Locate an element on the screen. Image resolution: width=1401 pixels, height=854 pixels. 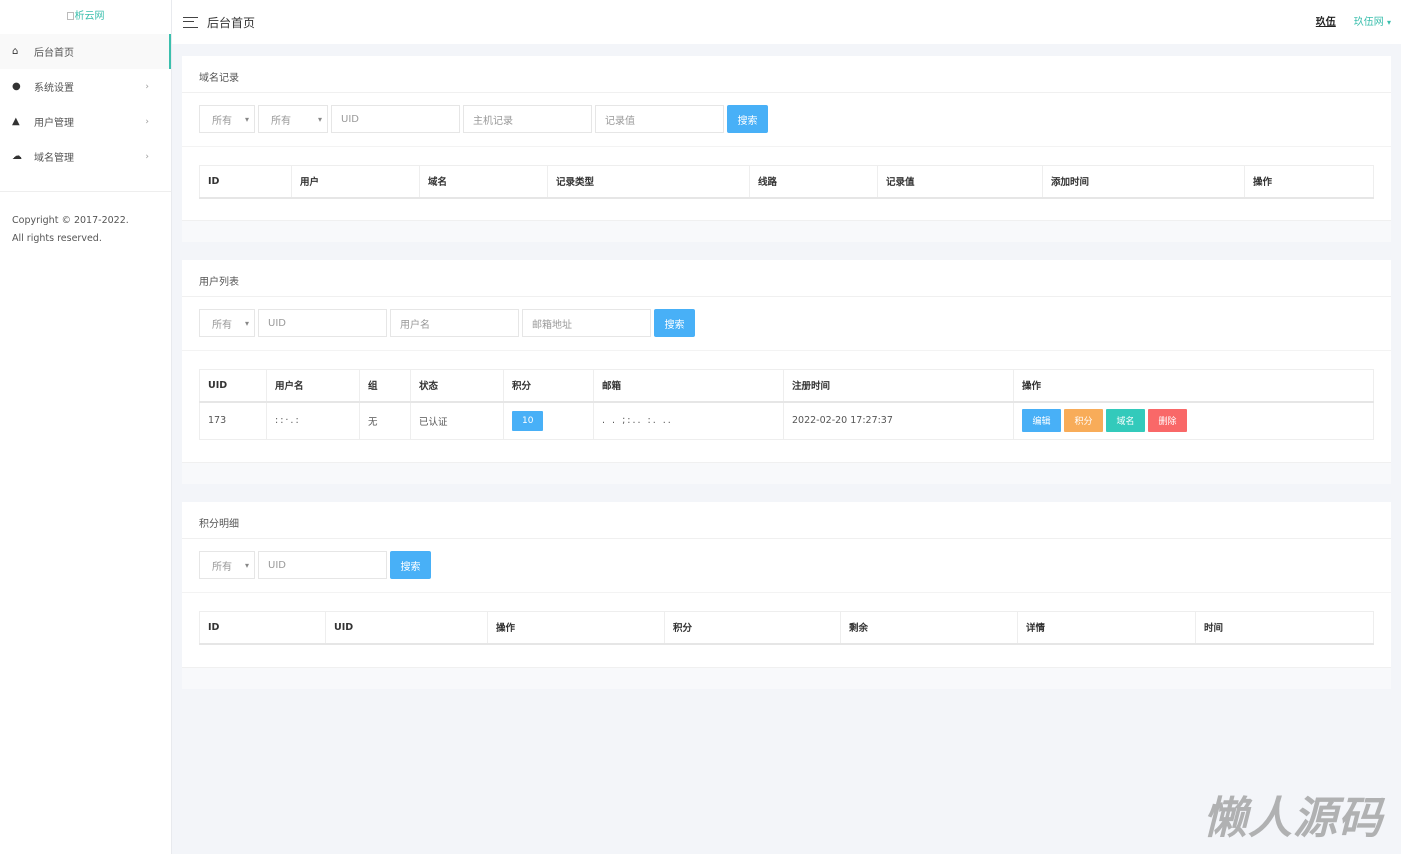
actions-cell: 编辑 积分 域名 删除 is located at coordinates (1193, 420).